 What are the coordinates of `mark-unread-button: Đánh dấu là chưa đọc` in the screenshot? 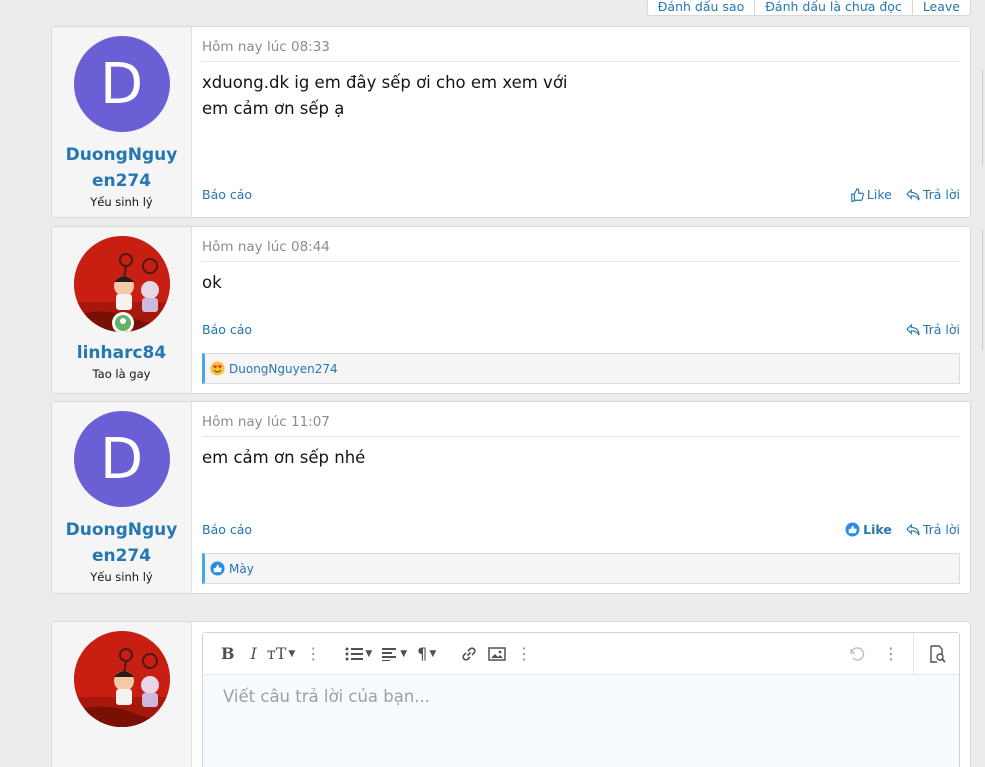 It's located at (834, 8).